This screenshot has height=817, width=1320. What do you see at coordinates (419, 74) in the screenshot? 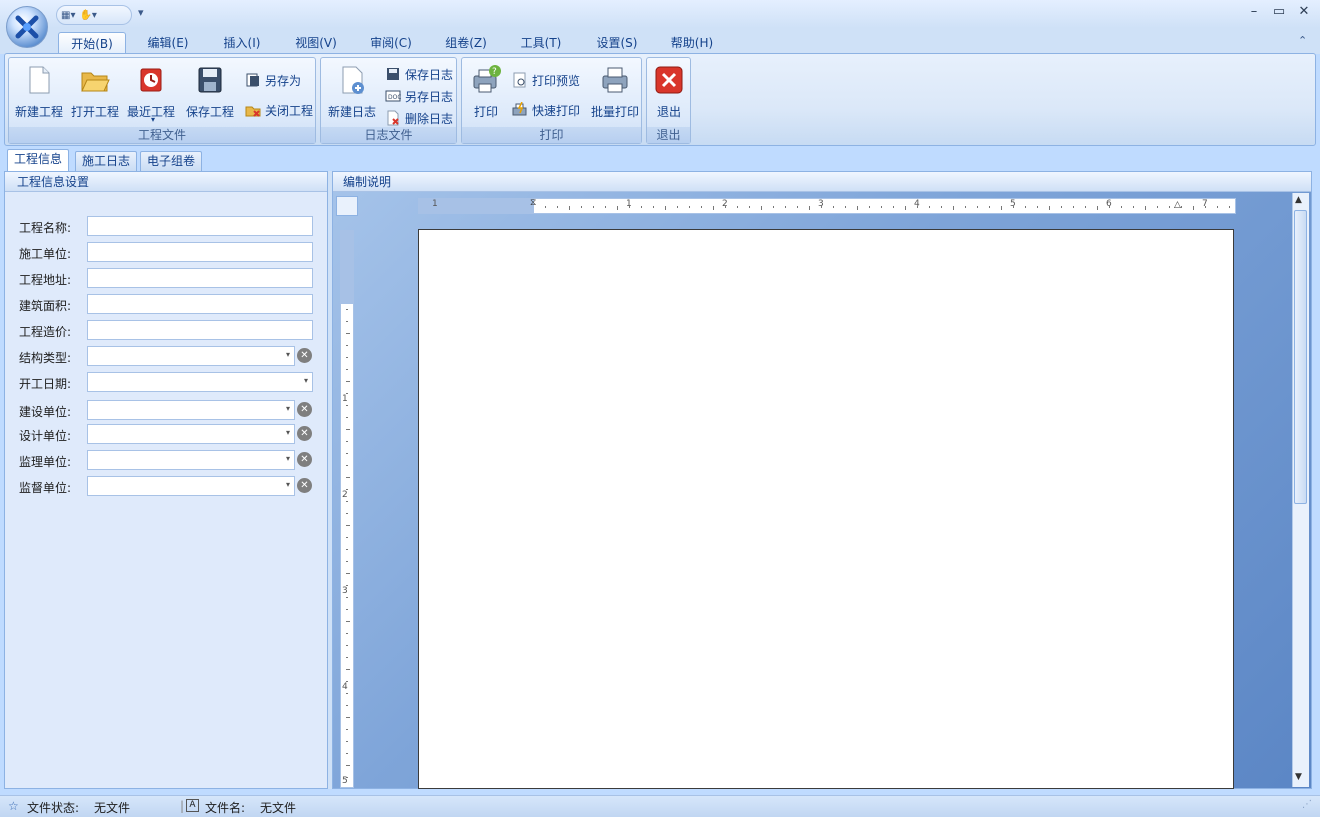
I see `save-log-button: 保存日志` at bounding box center [419, 74].